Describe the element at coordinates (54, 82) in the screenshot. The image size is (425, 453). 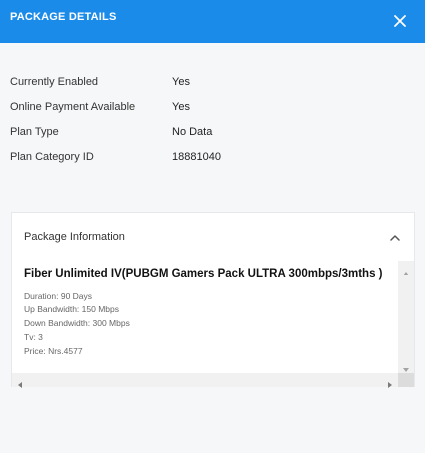
I see `detail-label: Currently Enabled` at that location.